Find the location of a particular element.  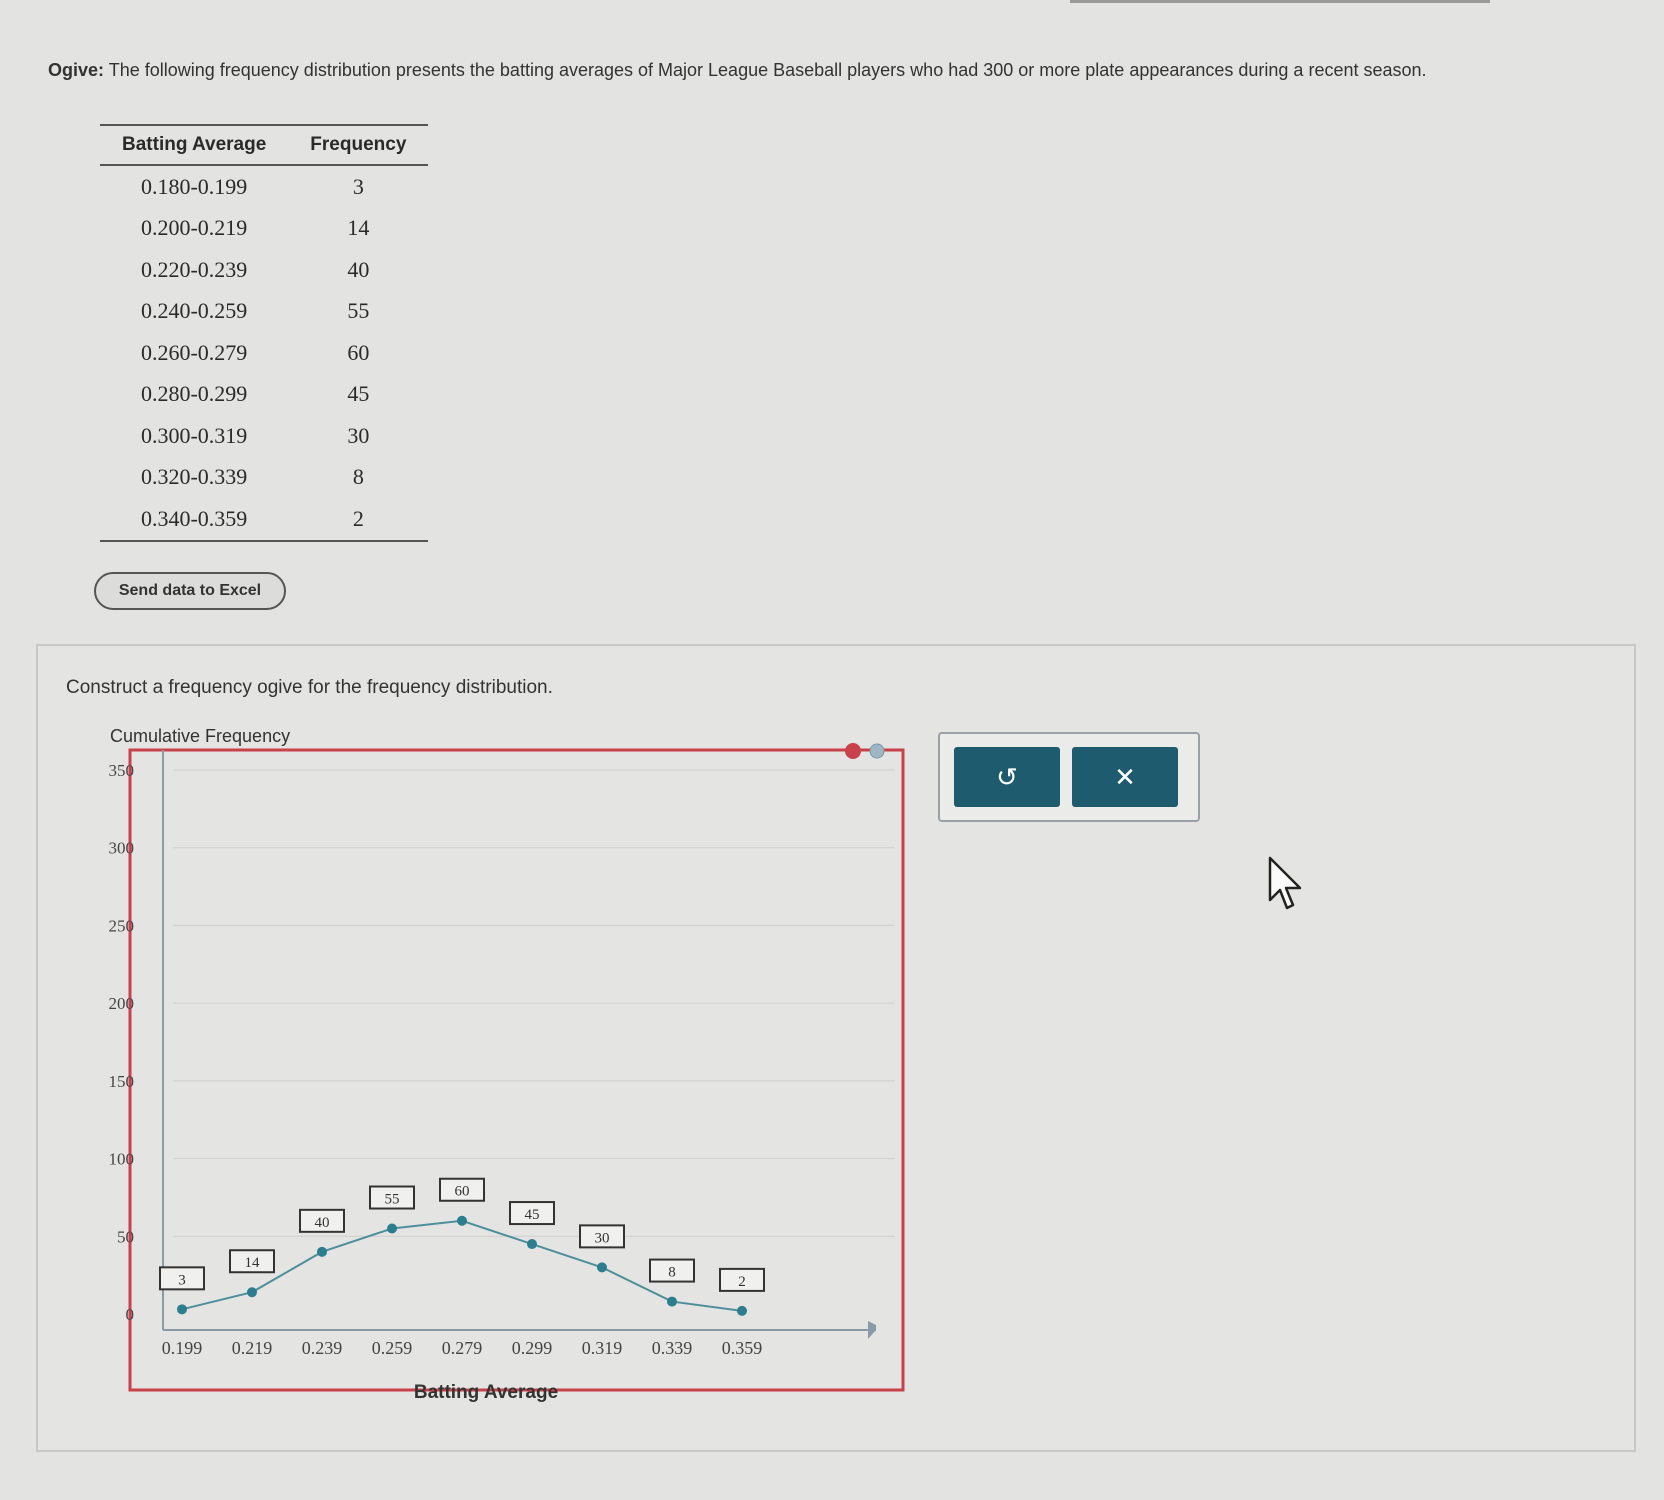

graph-tool-panel: ↺ ✕ is located at coordinates (1069, 777).